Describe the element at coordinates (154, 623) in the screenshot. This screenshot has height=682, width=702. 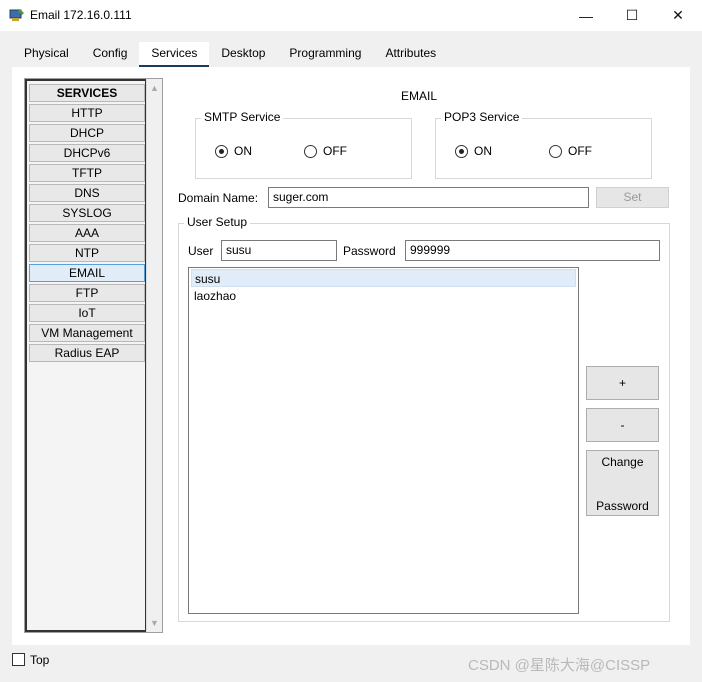
I see `scroll-down-icon: ▼` at that location.